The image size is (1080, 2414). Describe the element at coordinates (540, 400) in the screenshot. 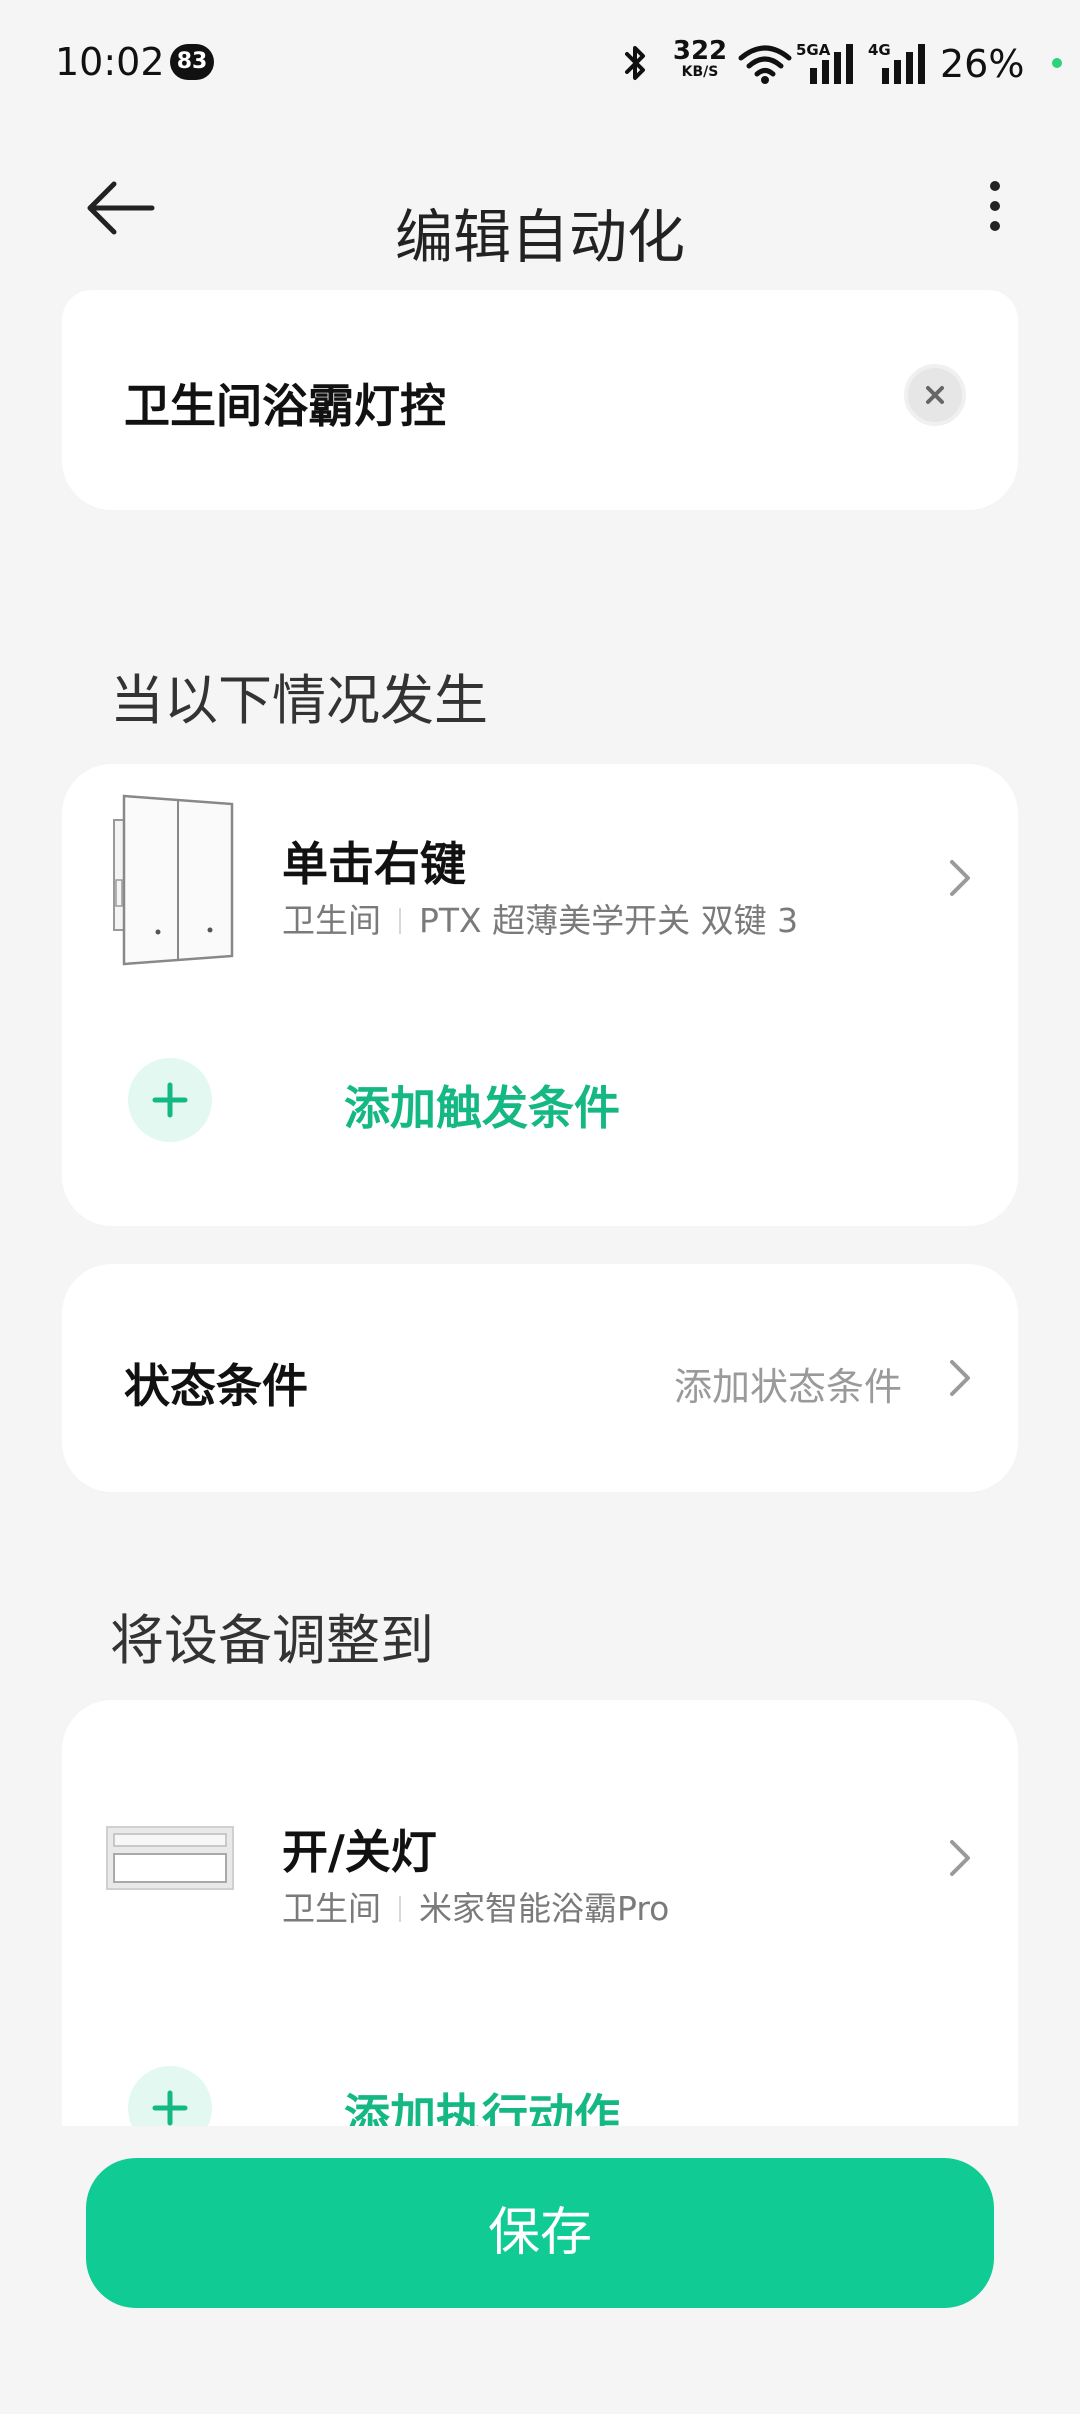

I see `automation-name-card: 卫生间浴霸灯控` at that location.